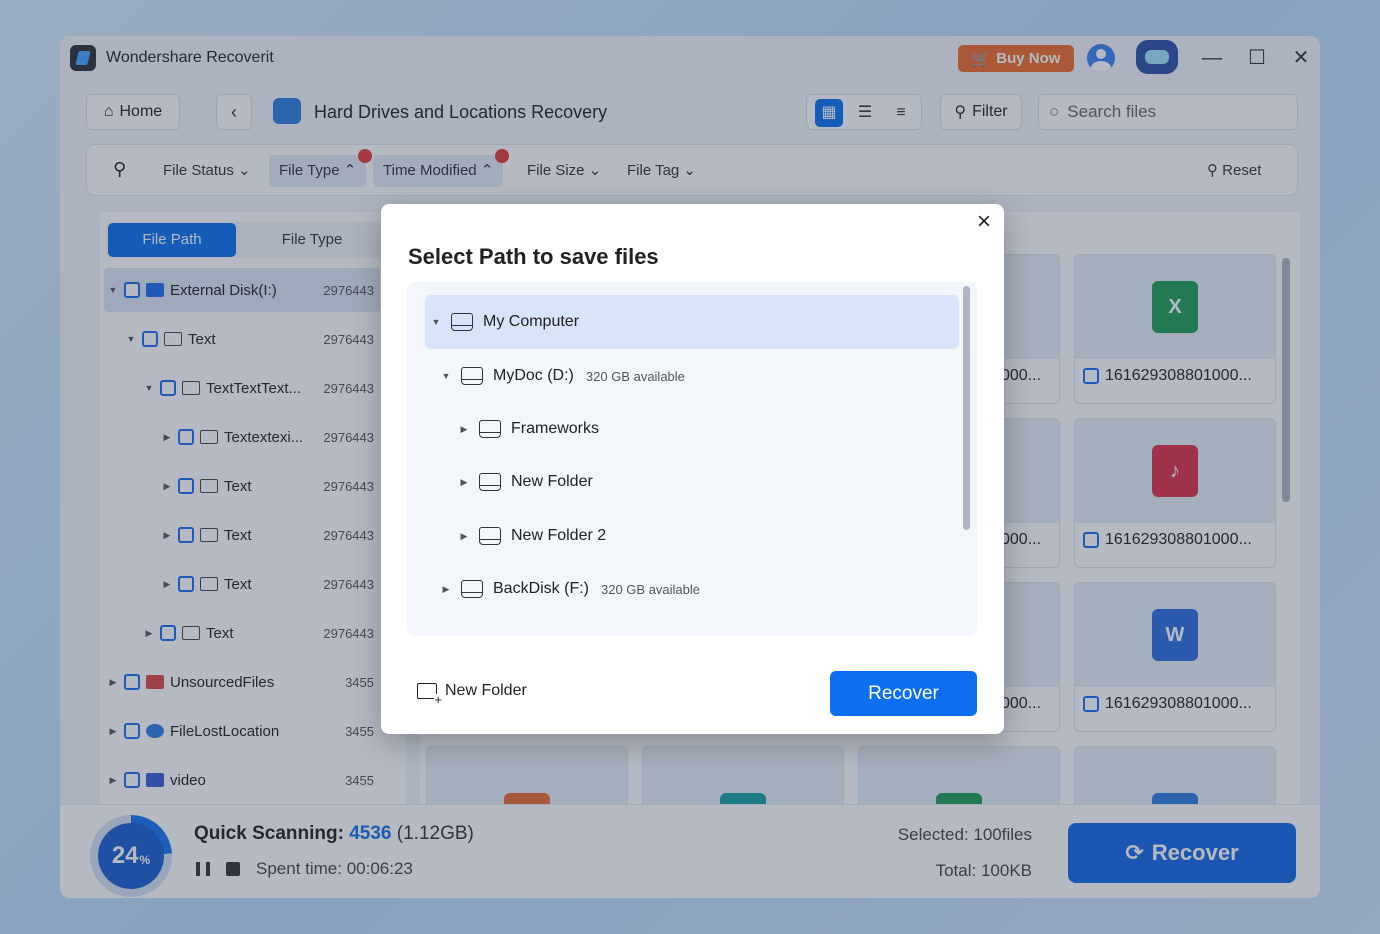 The image size is (1380, 934). What do you see at coordinates (531, 321) in the screenshot?
I see `path-label: My Computer` at bounding box center [531, 321].